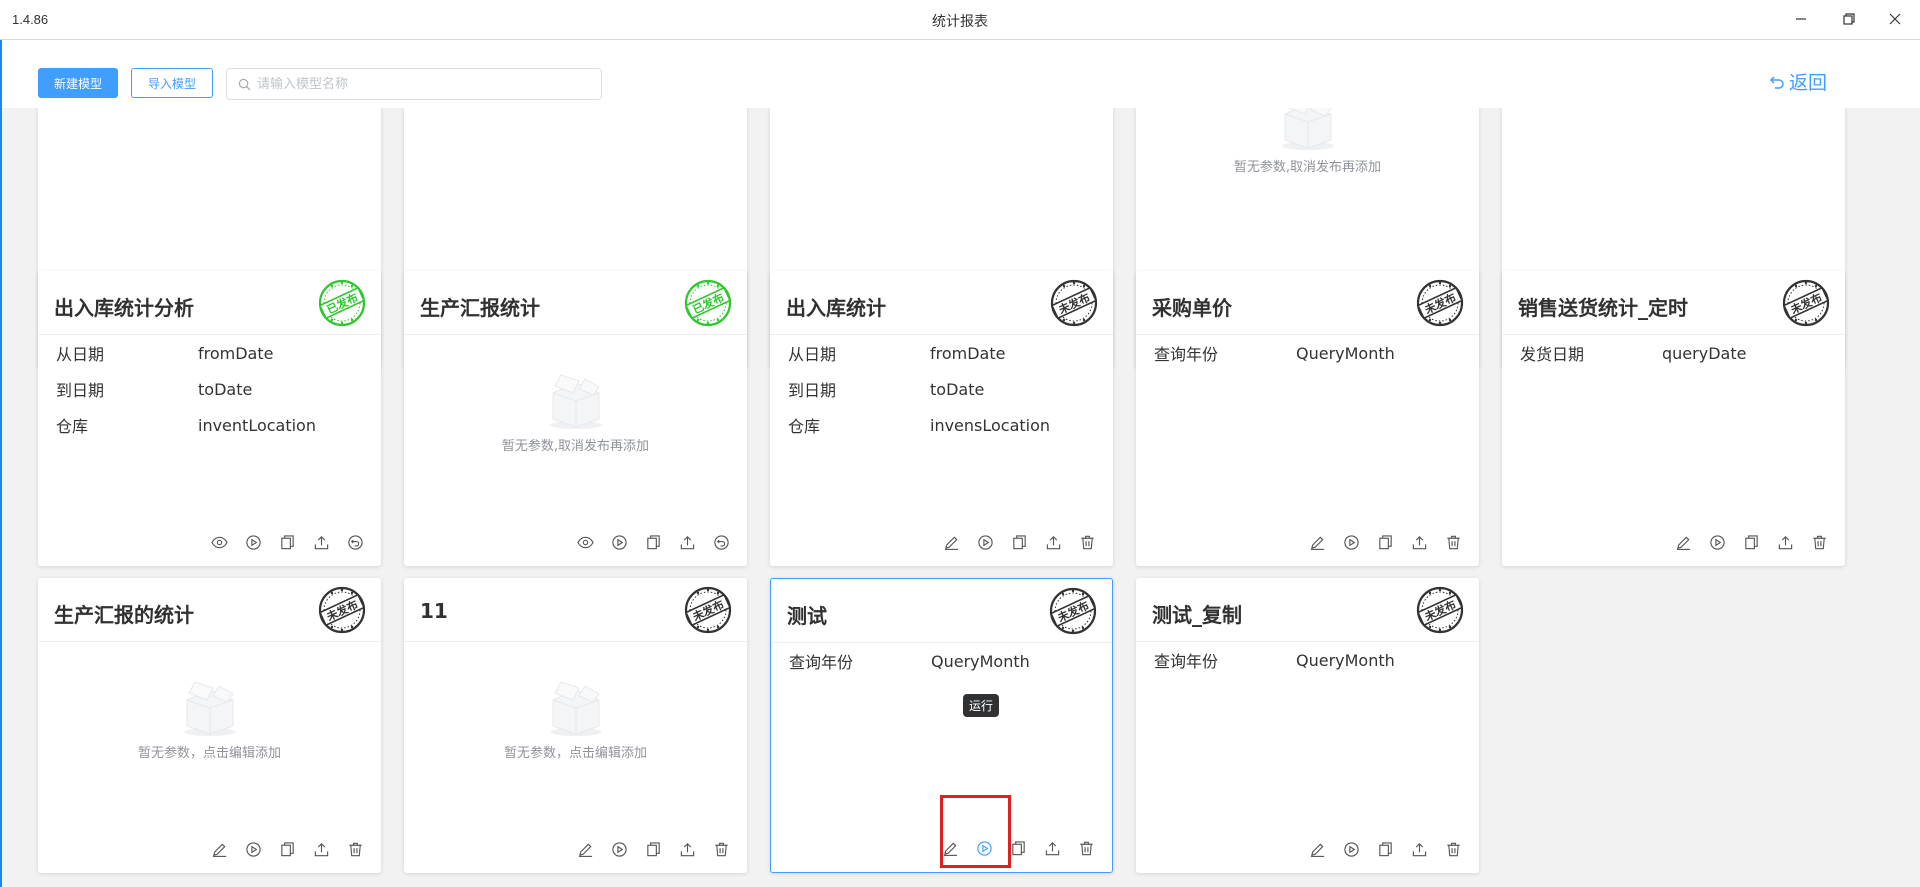  Describe the element at coordinates (981, 705) in the screenshot. I see `run-tooltip: 运行` at that location.